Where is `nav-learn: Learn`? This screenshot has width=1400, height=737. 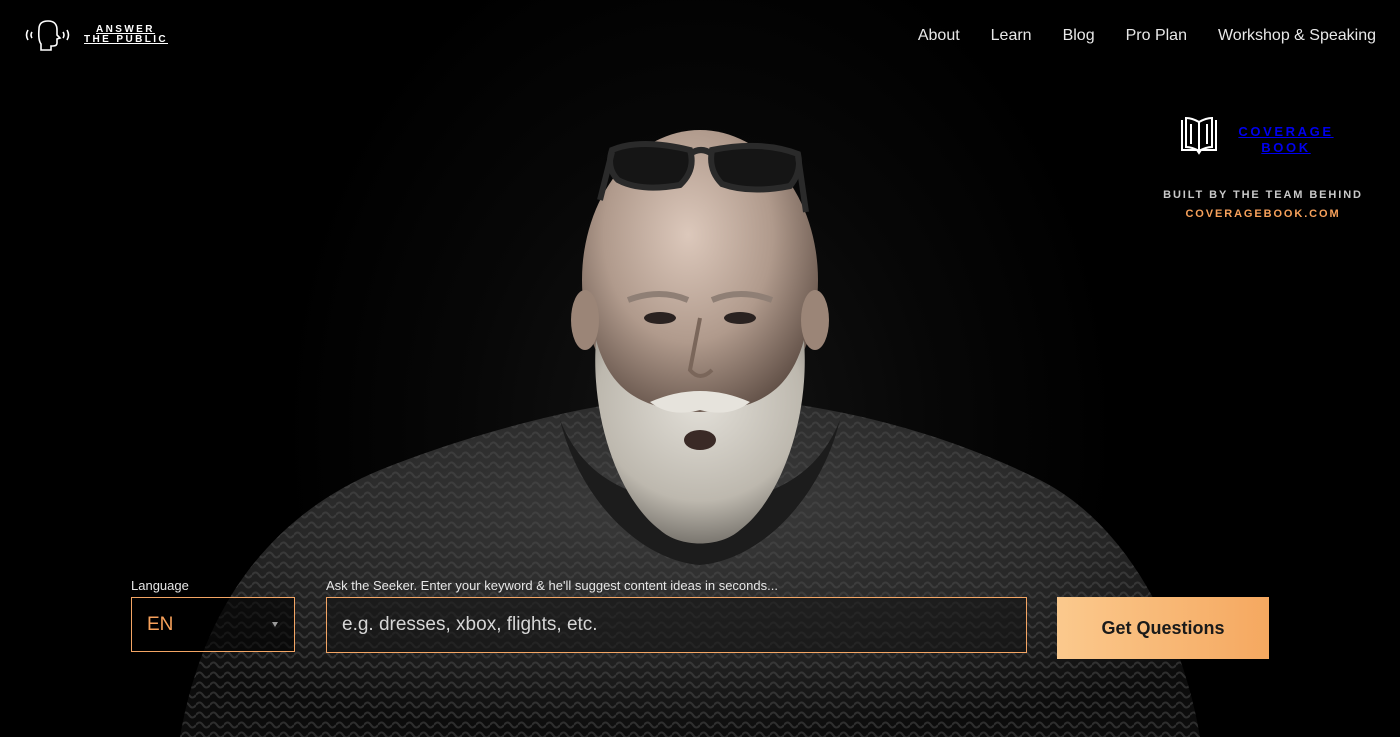 nav-learn: Learn is located at coordinates (1011, 36).